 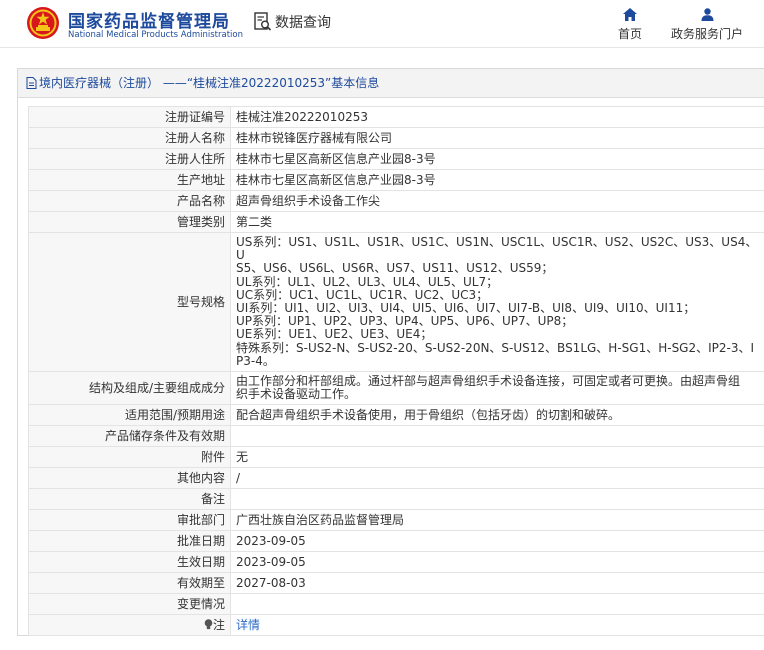 I want to click on brand-title: 国家药品监督管理局, so click(x=149, y=22).